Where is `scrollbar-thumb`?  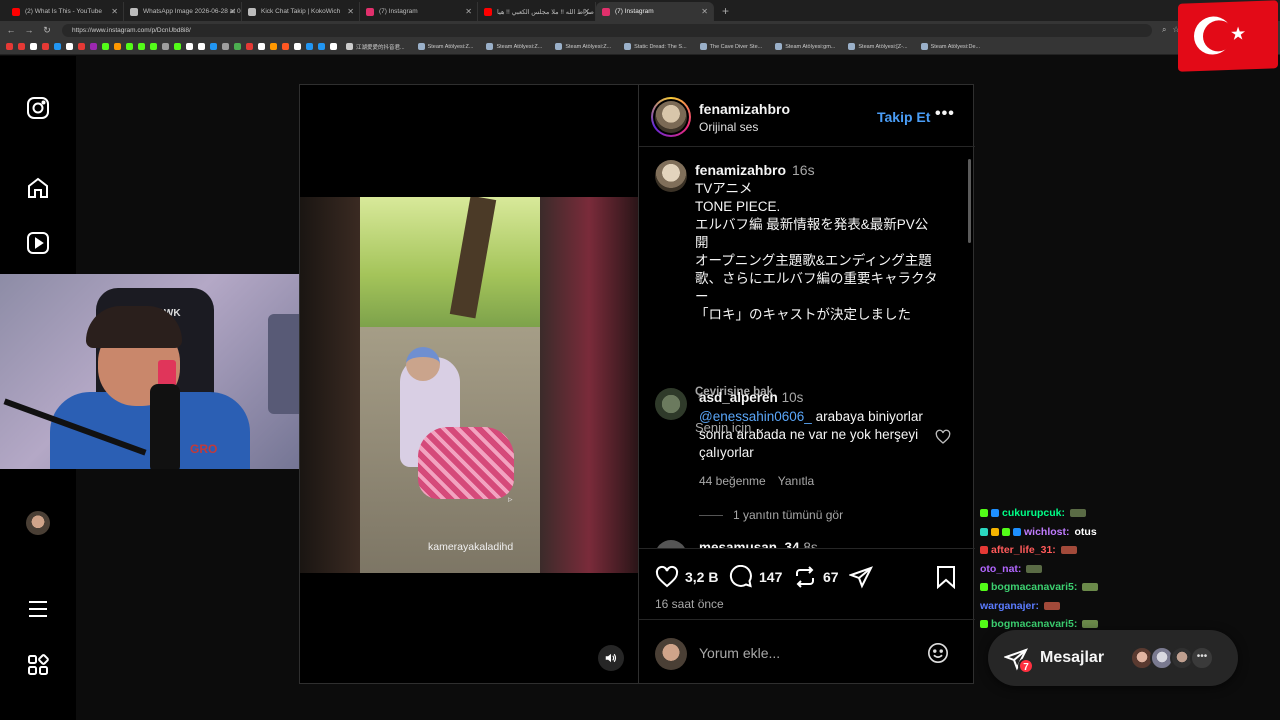 scrollbar-thumb is located at coordinates (969, 201).